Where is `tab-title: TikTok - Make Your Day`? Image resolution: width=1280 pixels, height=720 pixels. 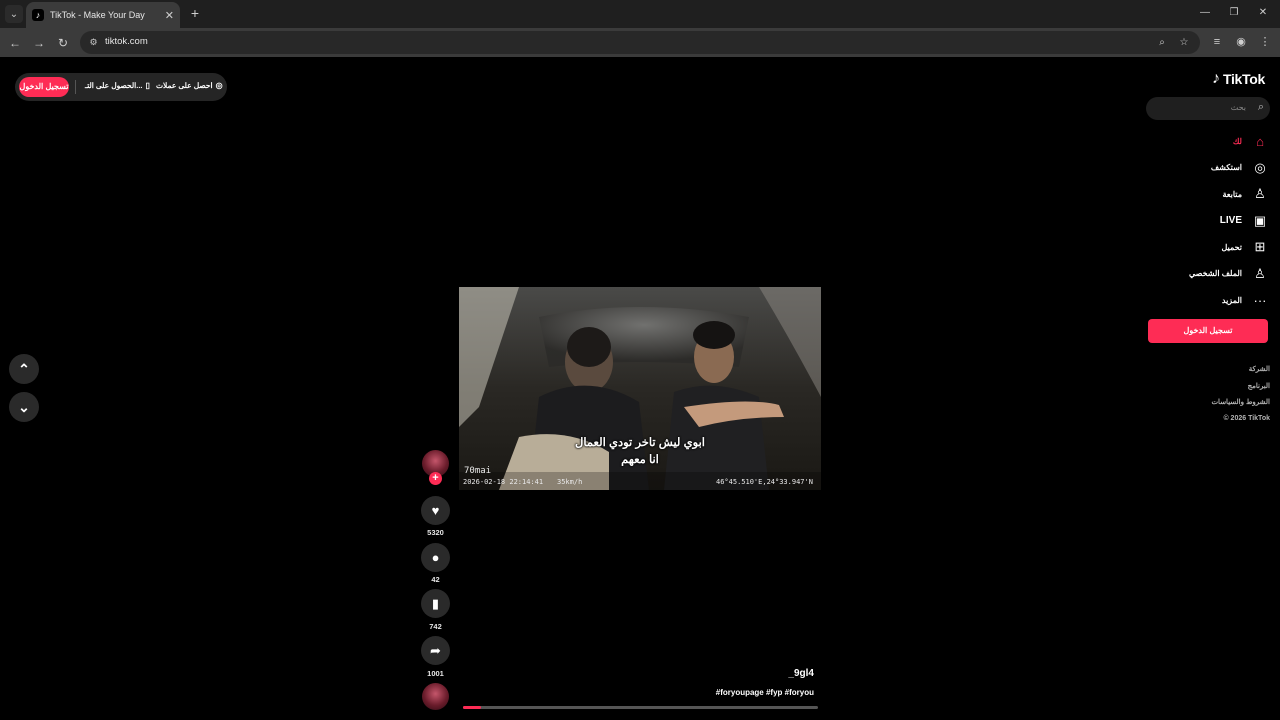
tab-title: TikTok - Make Your Day is located at coordinates (97, 15).